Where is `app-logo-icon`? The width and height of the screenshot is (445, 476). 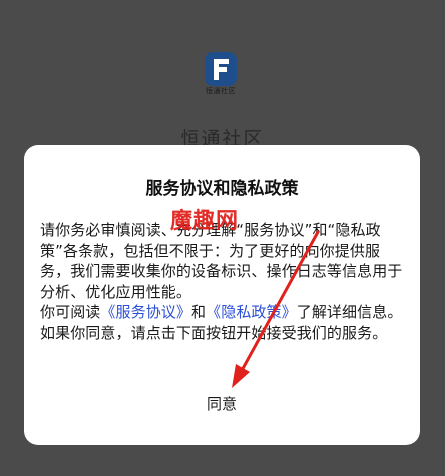 app-logo-icon is located at coordinates (221, 69).